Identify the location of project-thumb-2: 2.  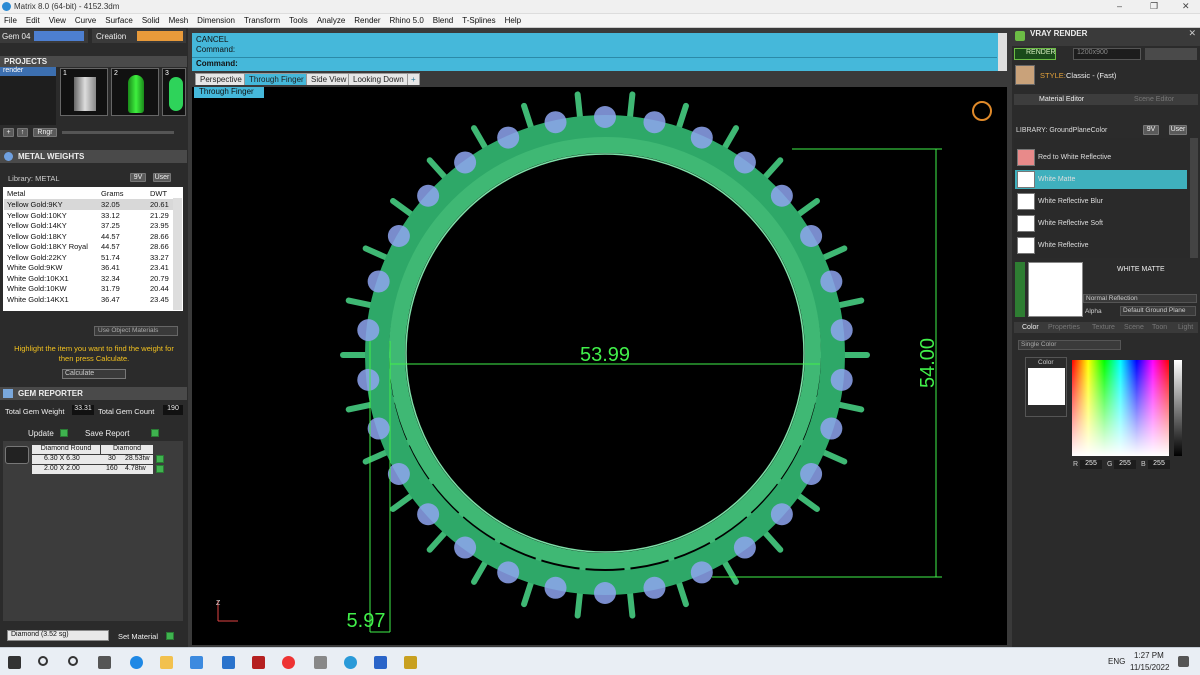
(135, 92).